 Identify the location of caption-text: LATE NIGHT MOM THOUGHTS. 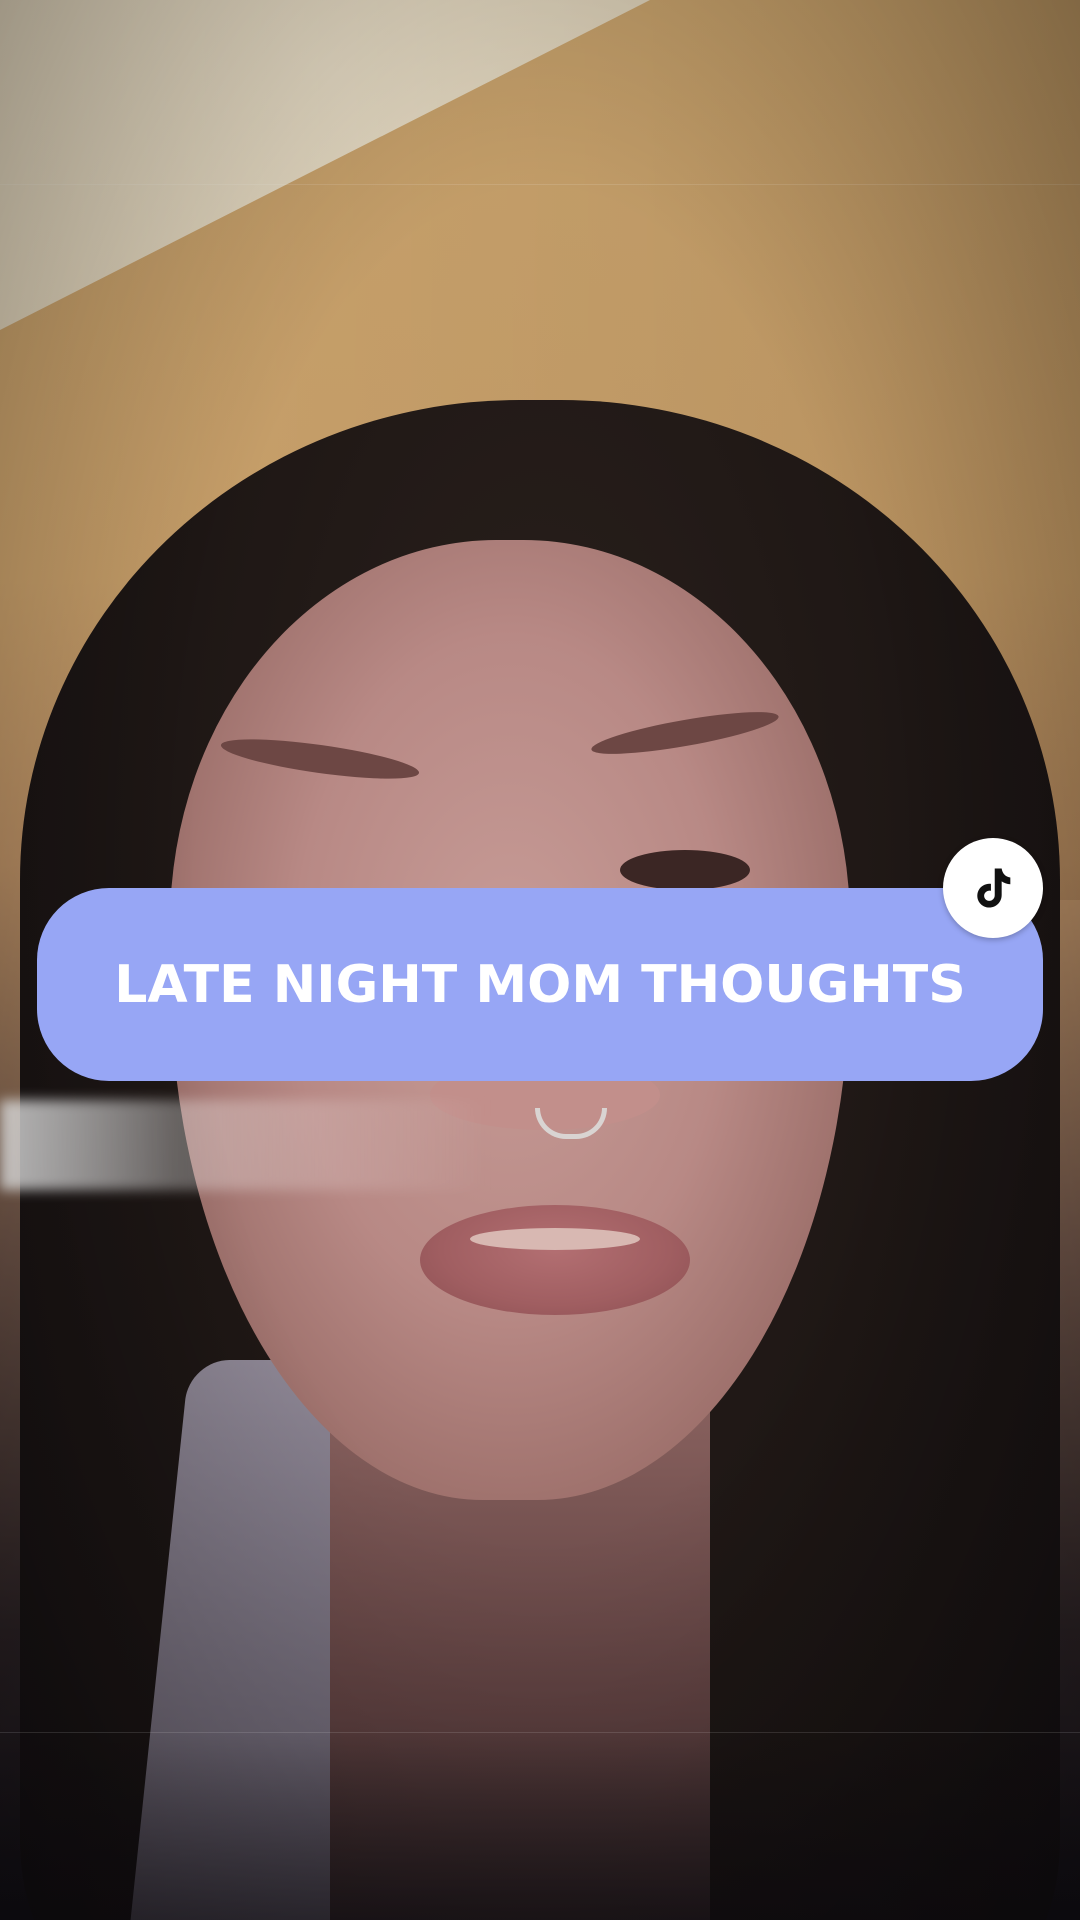
(540, 984).